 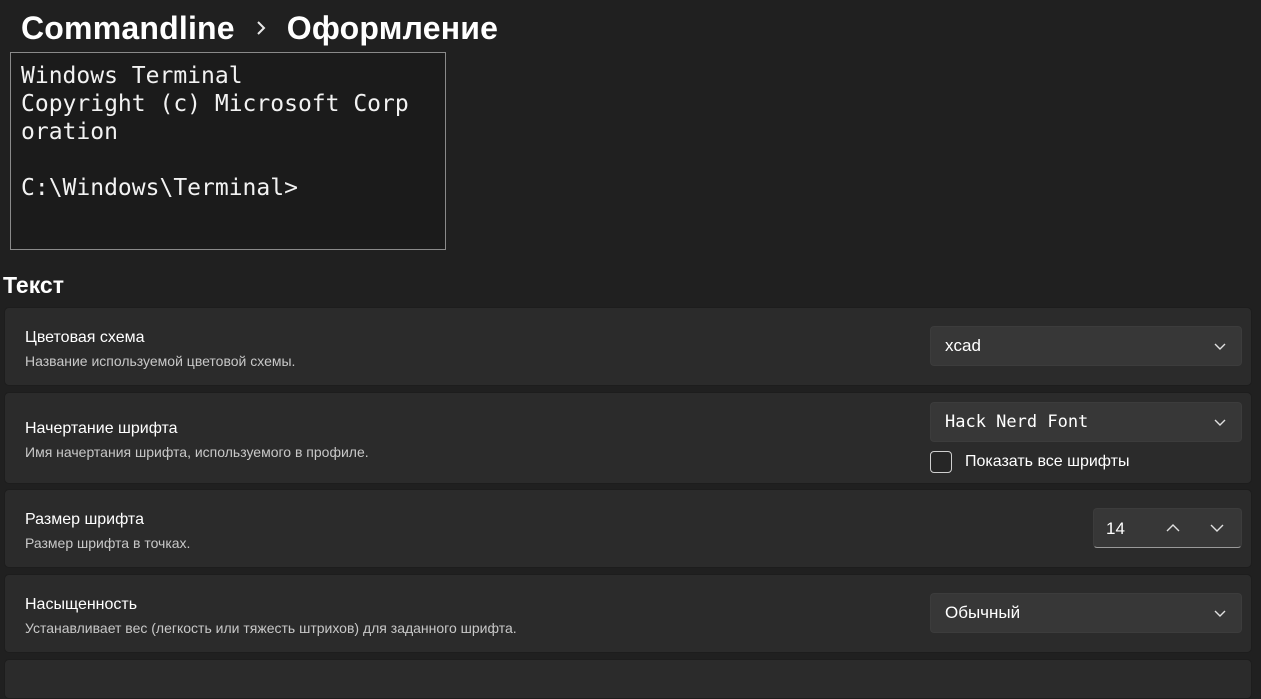 What do you see at coordinates (128, 28) in the screenshot?
I see `breadcrumb-root: Commandline` at bounding box center [128, 28].